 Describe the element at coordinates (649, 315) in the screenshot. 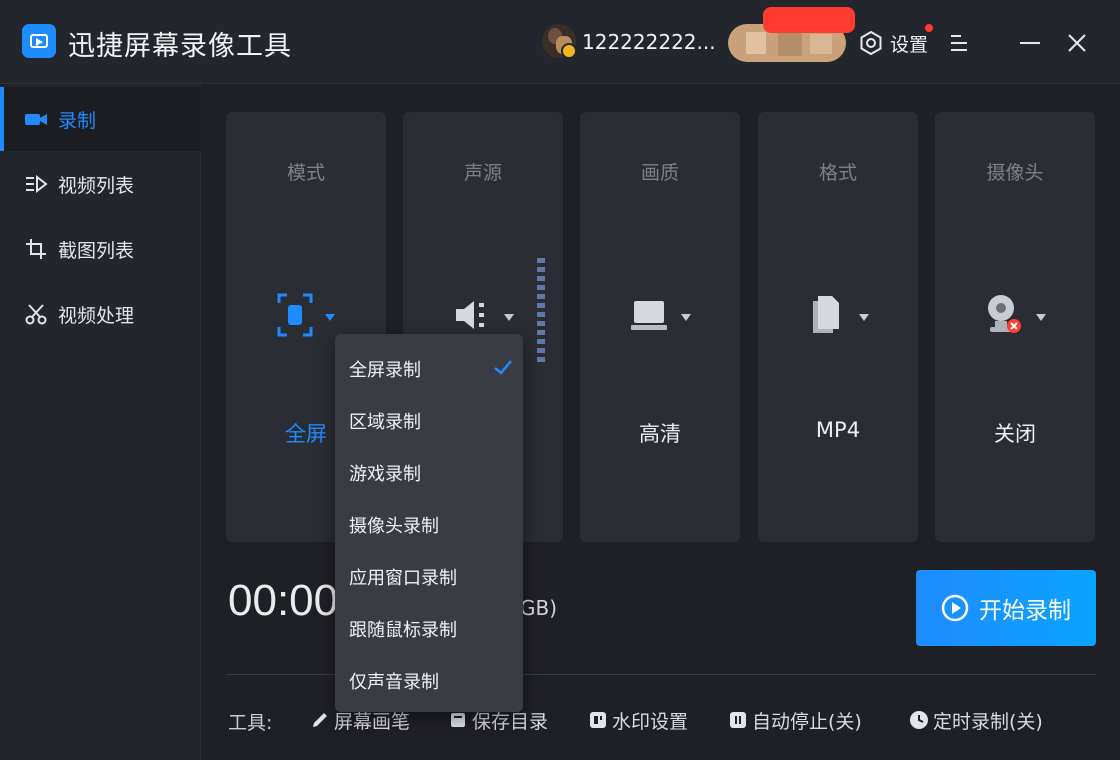

I see `monitor-icon` at that location.